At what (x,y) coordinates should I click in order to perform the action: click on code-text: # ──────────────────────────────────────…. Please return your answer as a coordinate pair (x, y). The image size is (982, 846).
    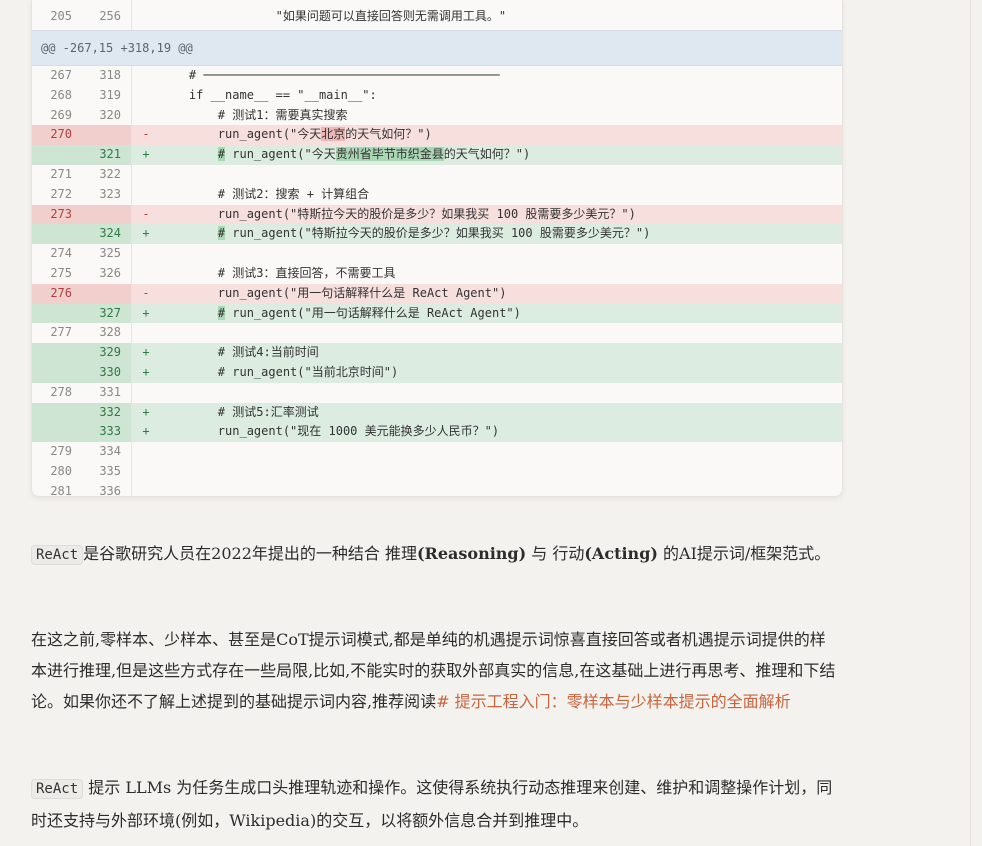
    Looking at the image, I should click on (330, 75).